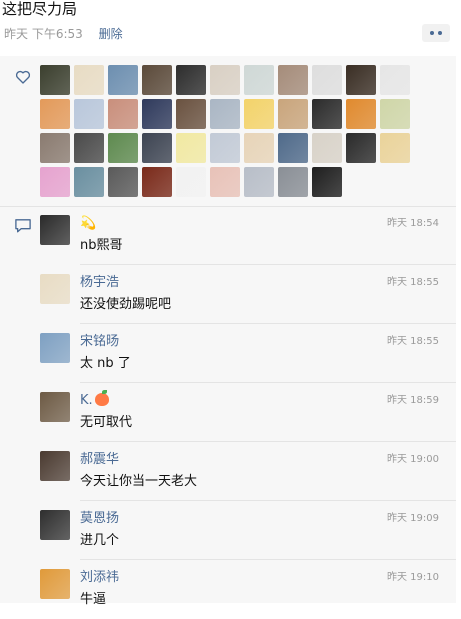 Image resolution: width=461 pixels, height=619 pixels. Describe the element at coordinates (100, 540) in the screenshot. I see `comment-text: 进几个` at that location.